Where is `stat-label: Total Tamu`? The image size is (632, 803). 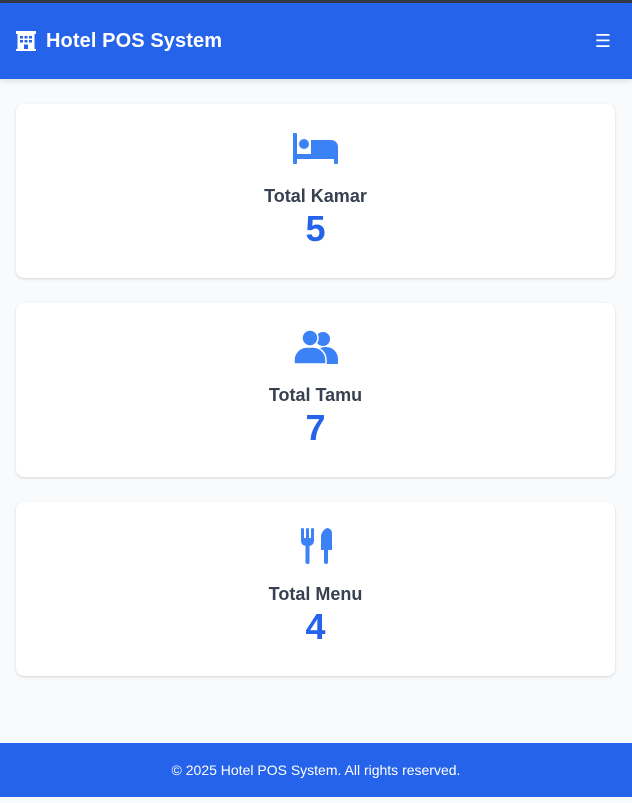 stat-label: Total Tamu is located at coordinates (315, 395).